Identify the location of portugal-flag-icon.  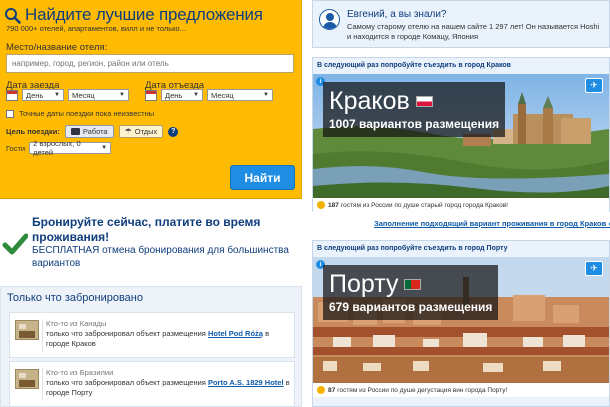
(413, 284).